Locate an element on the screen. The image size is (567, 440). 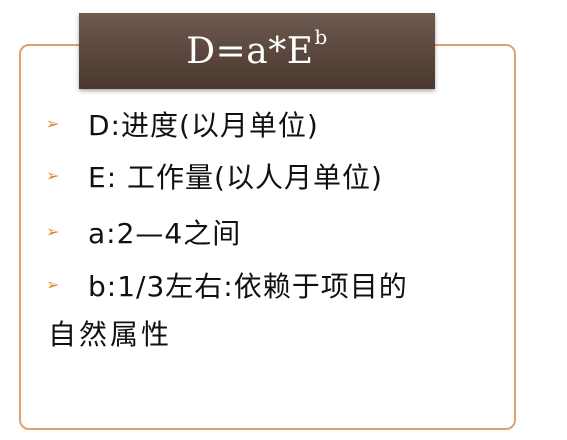
bullet-item-d: ➢ D:进度(以月单位) is located at coordinates (182, 124).